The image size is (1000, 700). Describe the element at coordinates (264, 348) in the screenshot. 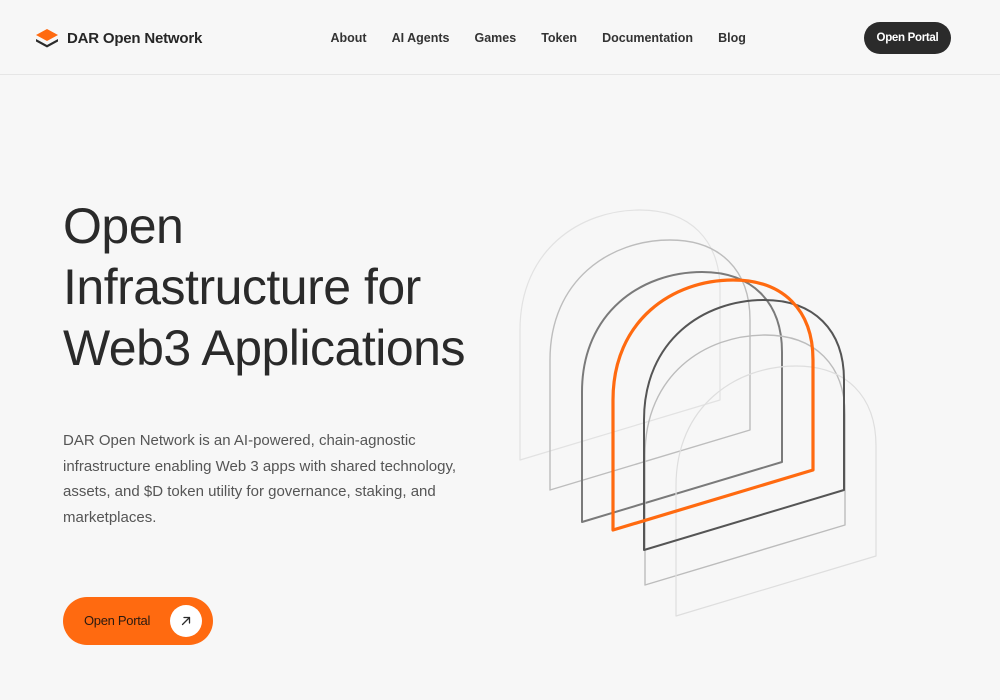

I see `hero-title-line-3: Web3 Applications` at that location.